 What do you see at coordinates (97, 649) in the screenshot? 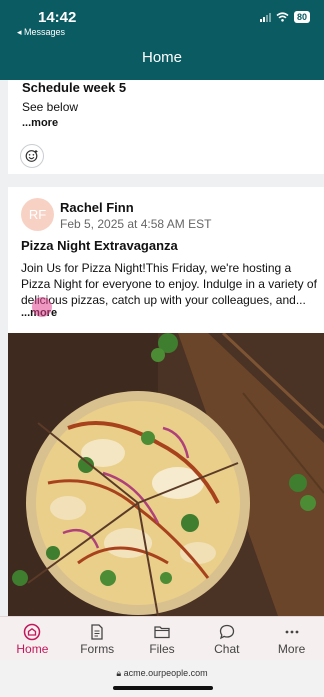
I see `tab-forms-label: Forms` at bounding box center [97, 649].